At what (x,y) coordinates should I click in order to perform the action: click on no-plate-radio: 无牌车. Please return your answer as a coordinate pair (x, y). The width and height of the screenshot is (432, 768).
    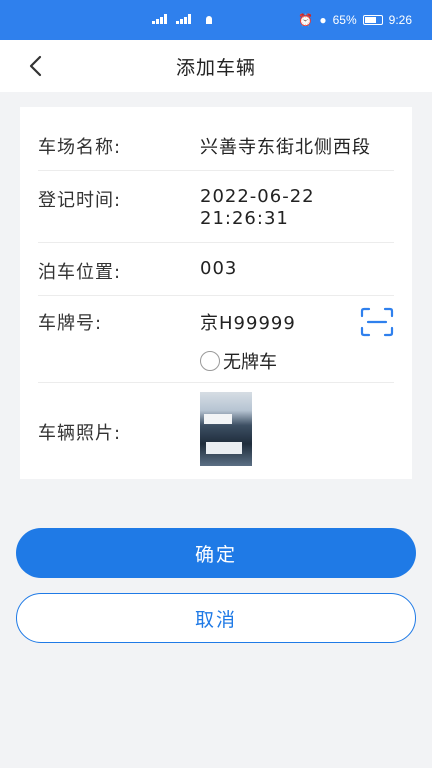
    Looking at the image, I should click on (238, 361).